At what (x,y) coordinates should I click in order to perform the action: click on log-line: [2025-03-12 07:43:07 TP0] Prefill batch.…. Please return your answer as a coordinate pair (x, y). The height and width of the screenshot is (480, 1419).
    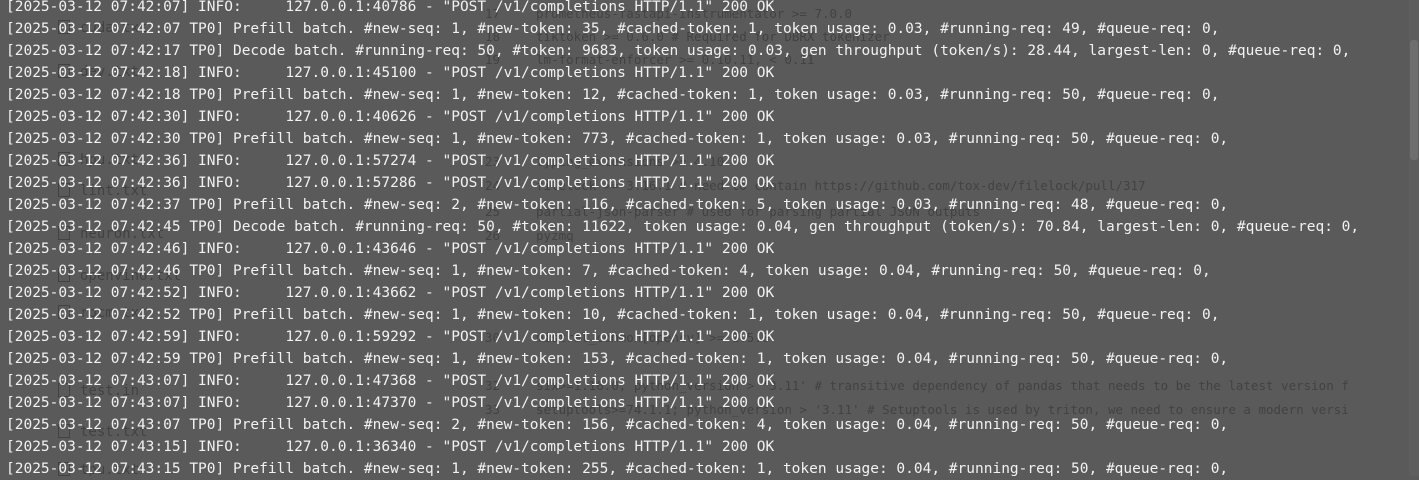
    Looking at the image, I should click on (617, 425).